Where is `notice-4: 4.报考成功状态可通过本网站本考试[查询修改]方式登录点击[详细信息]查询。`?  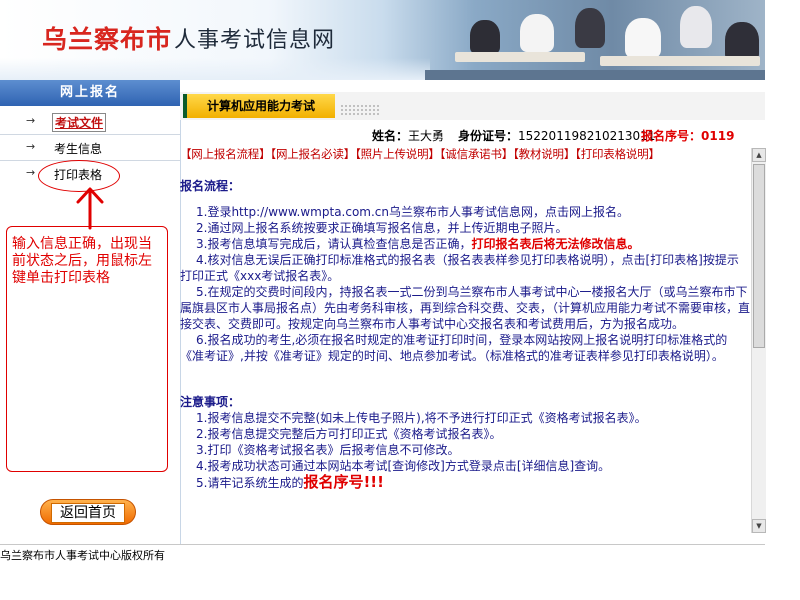 notice-4: 4.报考成功状态可通过本网站本考试[查询修改]方式登录点击[详细信息]查询。 is located at coordinates (403, 466).